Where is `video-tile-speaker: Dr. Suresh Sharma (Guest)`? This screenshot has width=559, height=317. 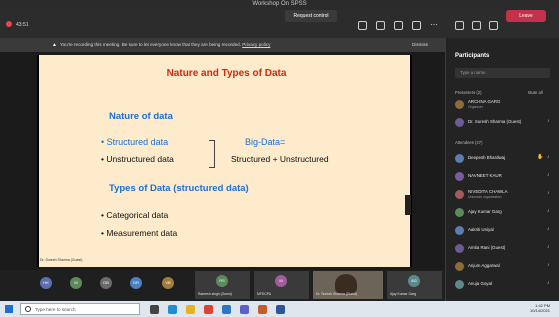 video-tile-speaker: Dr. Suresh Sharma (Guest) is located at coordinates (348, 285).